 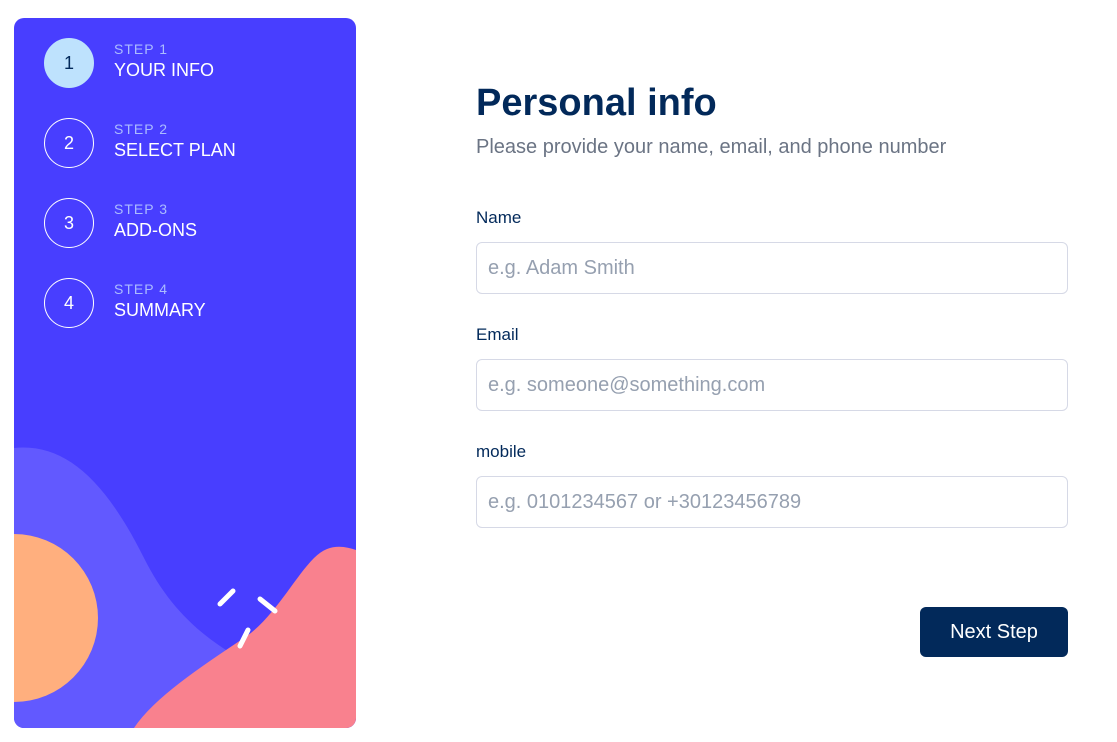 What do you see at coordinates (772, 385) in the screenshot?
I see `email-input` at bounding box center [772, 385].